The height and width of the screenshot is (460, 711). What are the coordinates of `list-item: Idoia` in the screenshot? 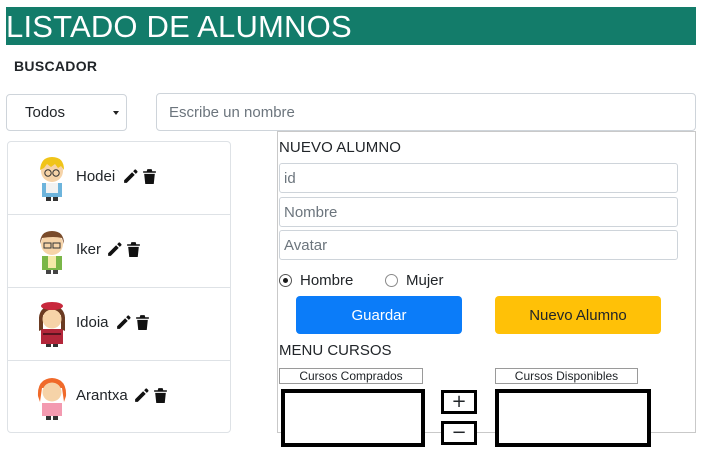 It's located at (119, 324).